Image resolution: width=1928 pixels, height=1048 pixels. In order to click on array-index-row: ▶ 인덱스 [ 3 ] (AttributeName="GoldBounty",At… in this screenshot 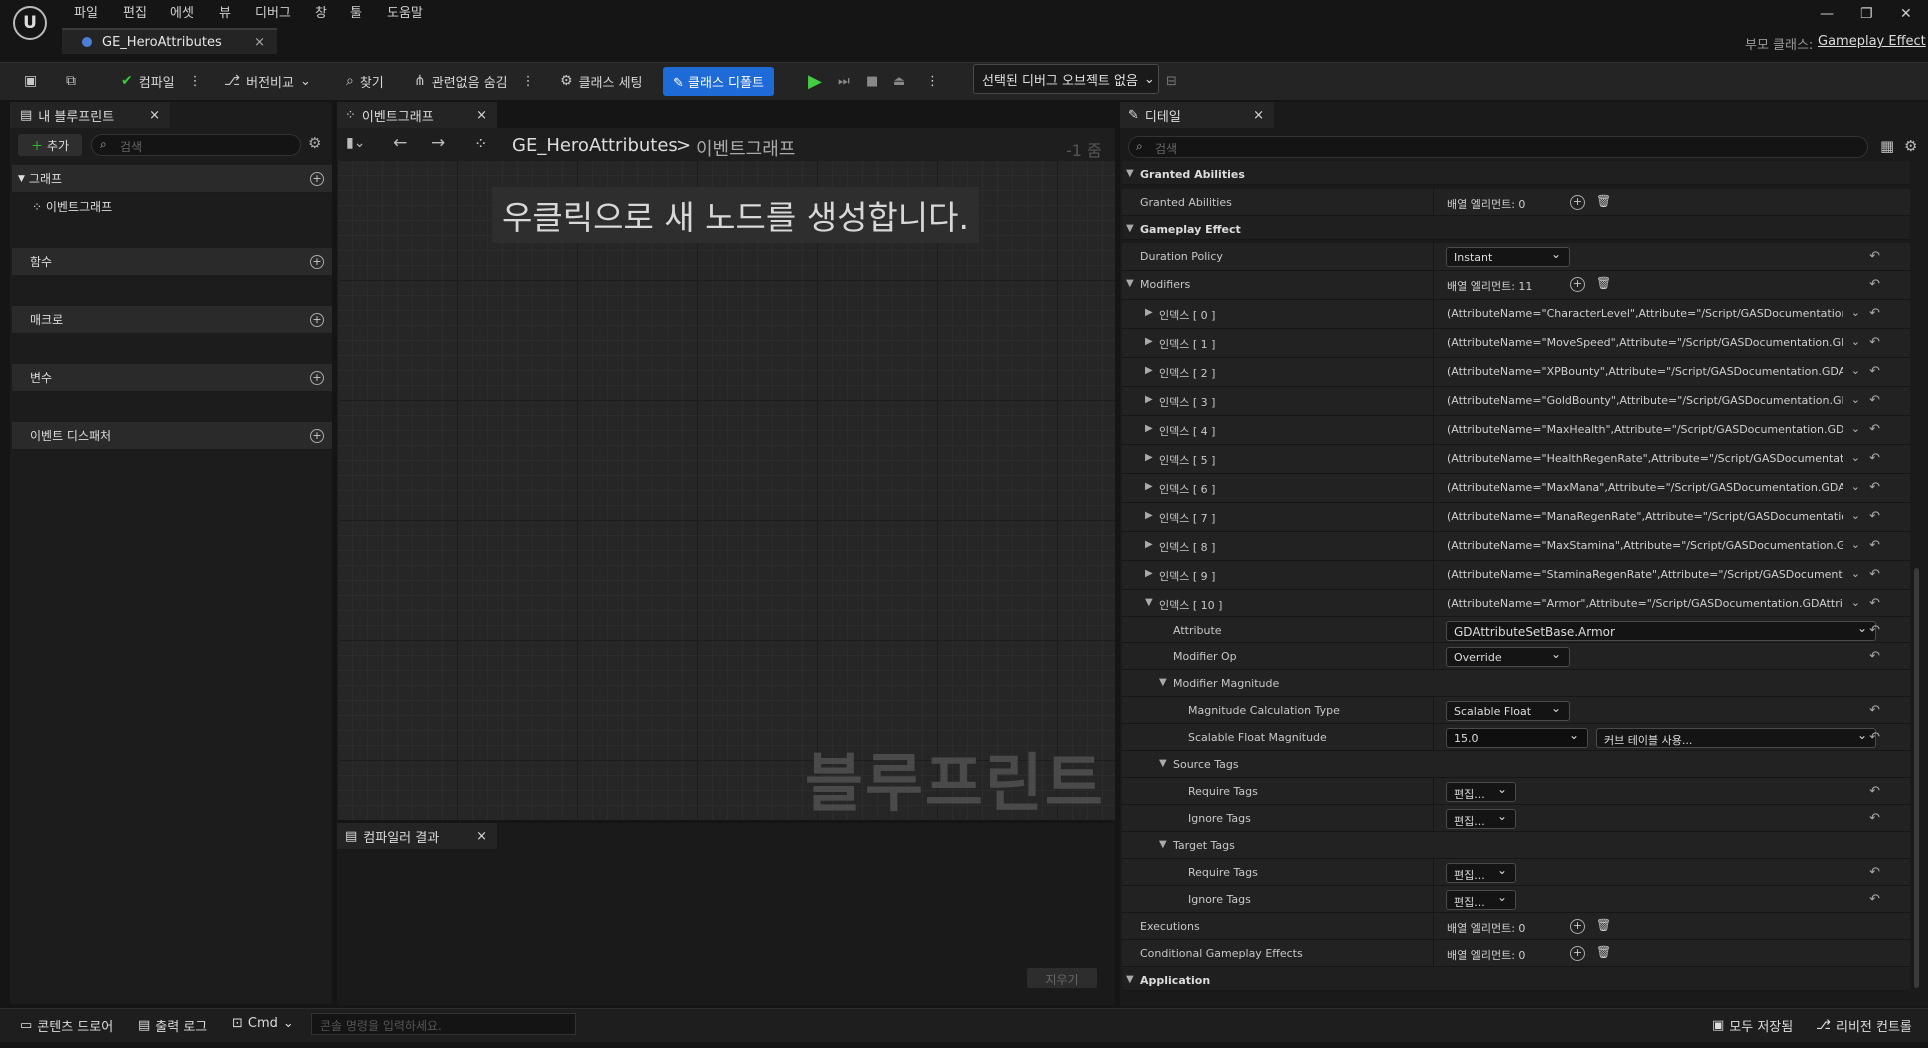, I will do `click(1516, 401)`.